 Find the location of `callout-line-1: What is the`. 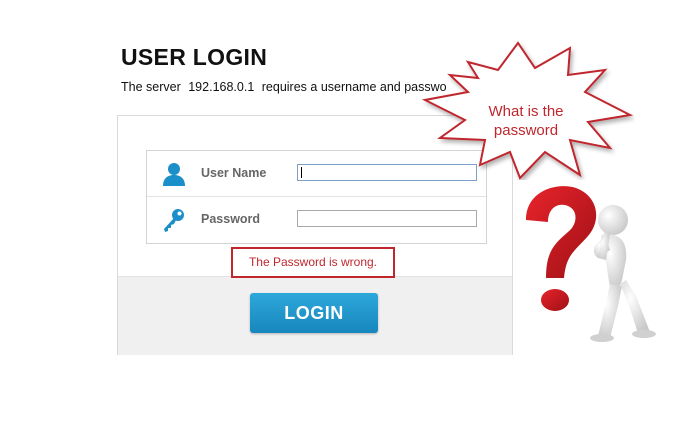

callout-line-1: What is the is located at coordinates (526, 111).